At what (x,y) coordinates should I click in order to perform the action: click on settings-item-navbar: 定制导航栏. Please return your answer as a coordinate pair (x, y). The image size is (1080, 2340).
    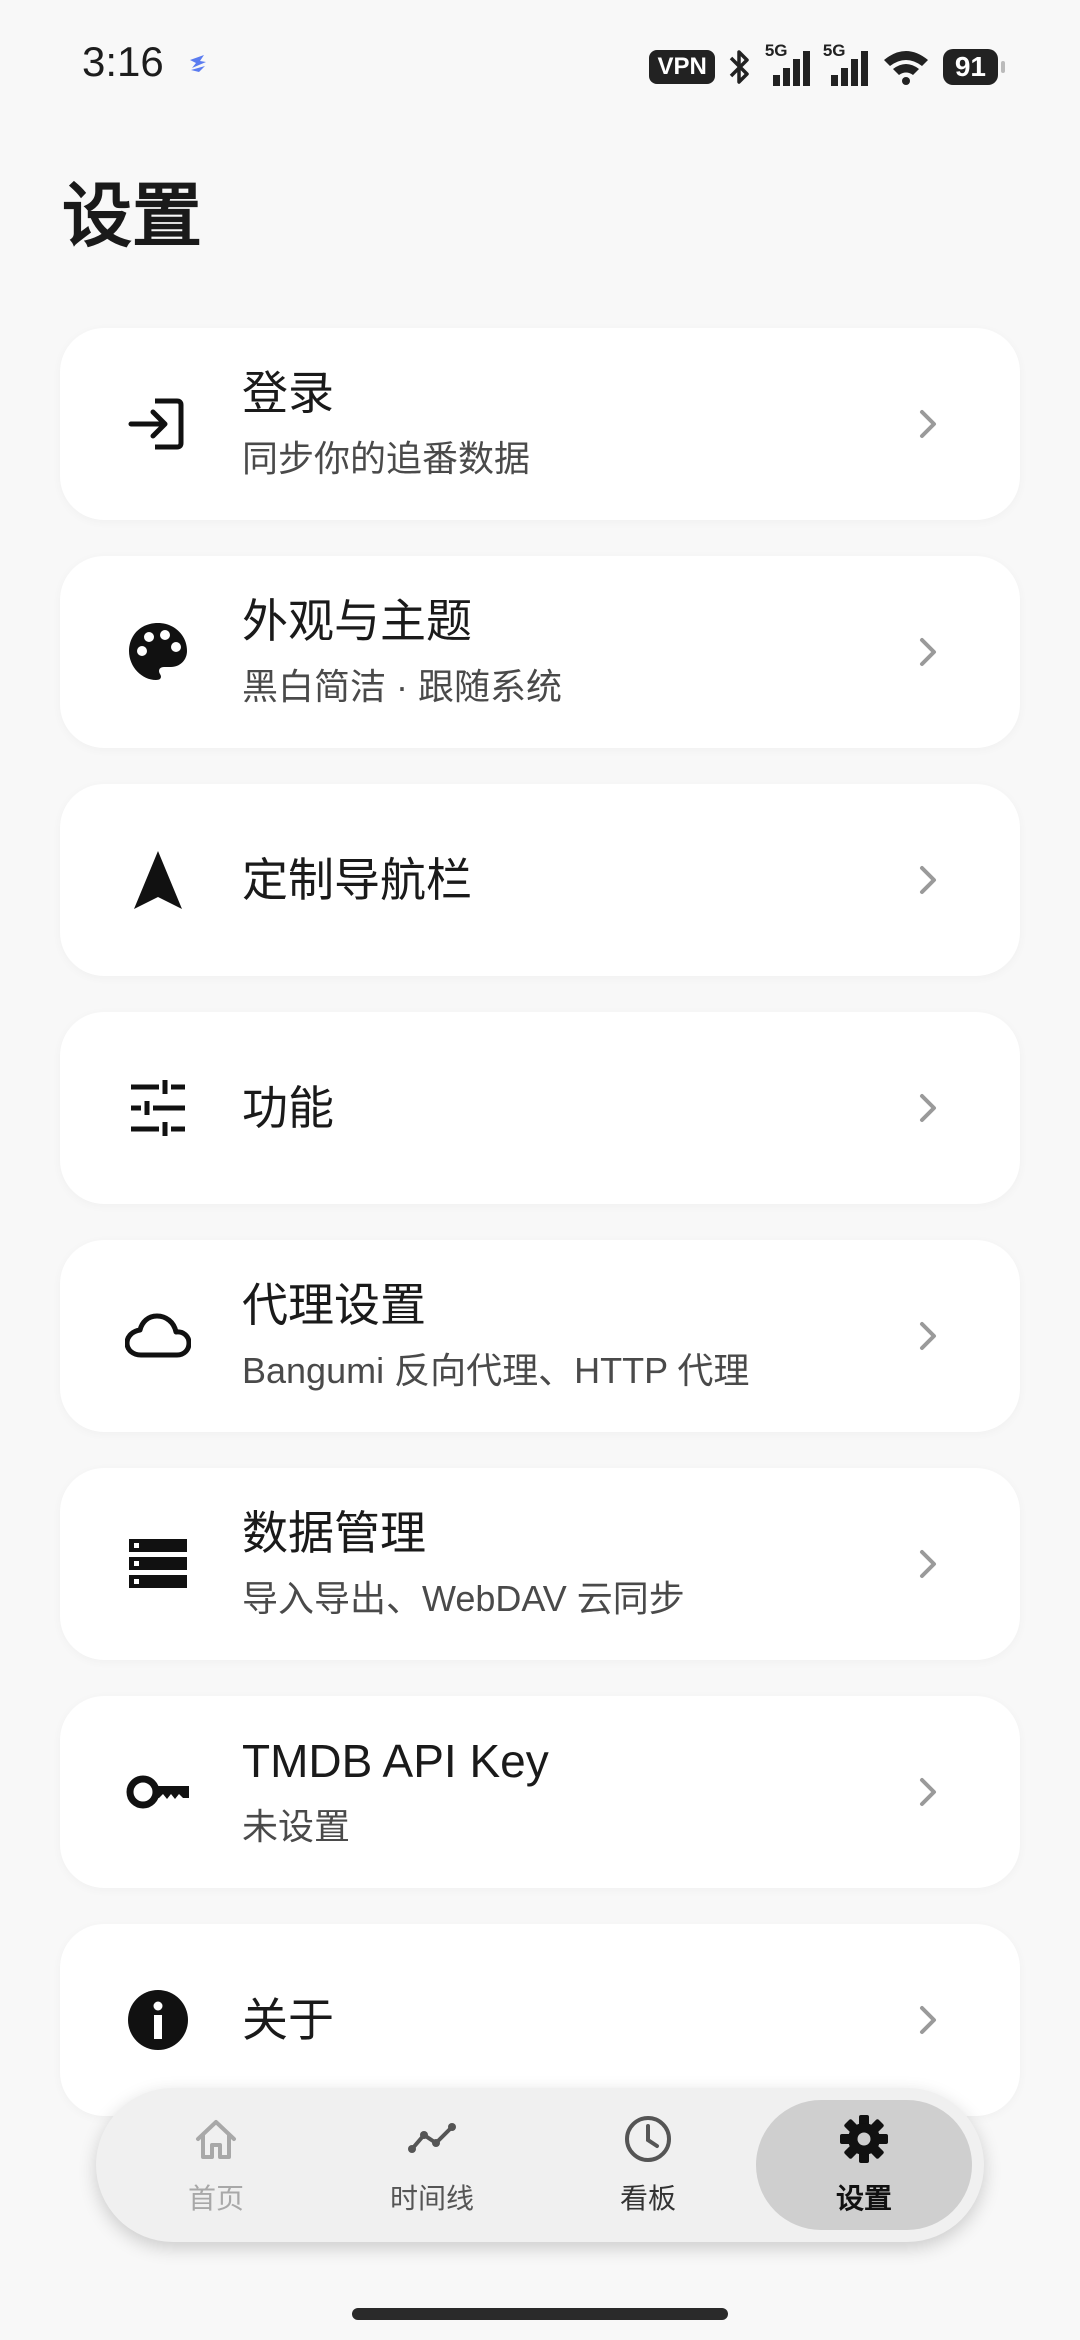
    Looking at the image, I should click on (540, 880).